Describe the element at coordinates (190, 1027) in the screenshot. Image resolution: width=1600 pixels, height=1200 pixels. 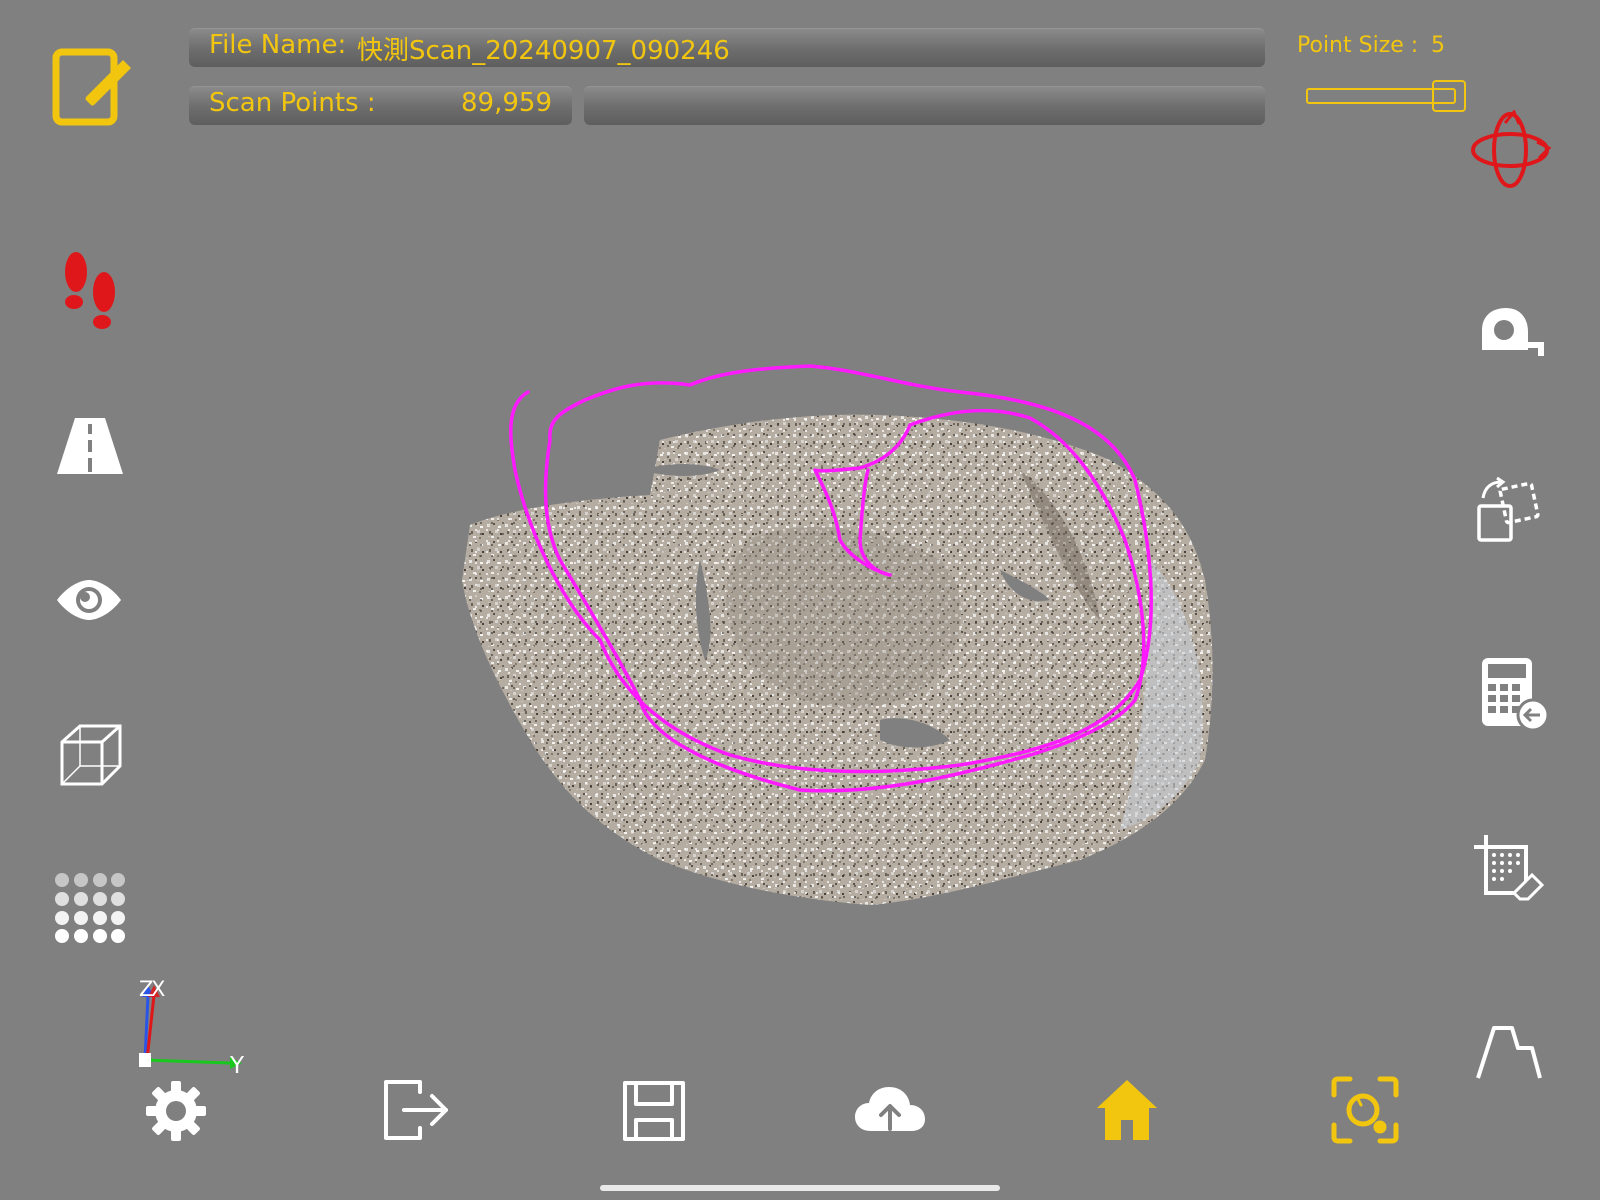
I see `axis-indicator: Z X Y` at that location.